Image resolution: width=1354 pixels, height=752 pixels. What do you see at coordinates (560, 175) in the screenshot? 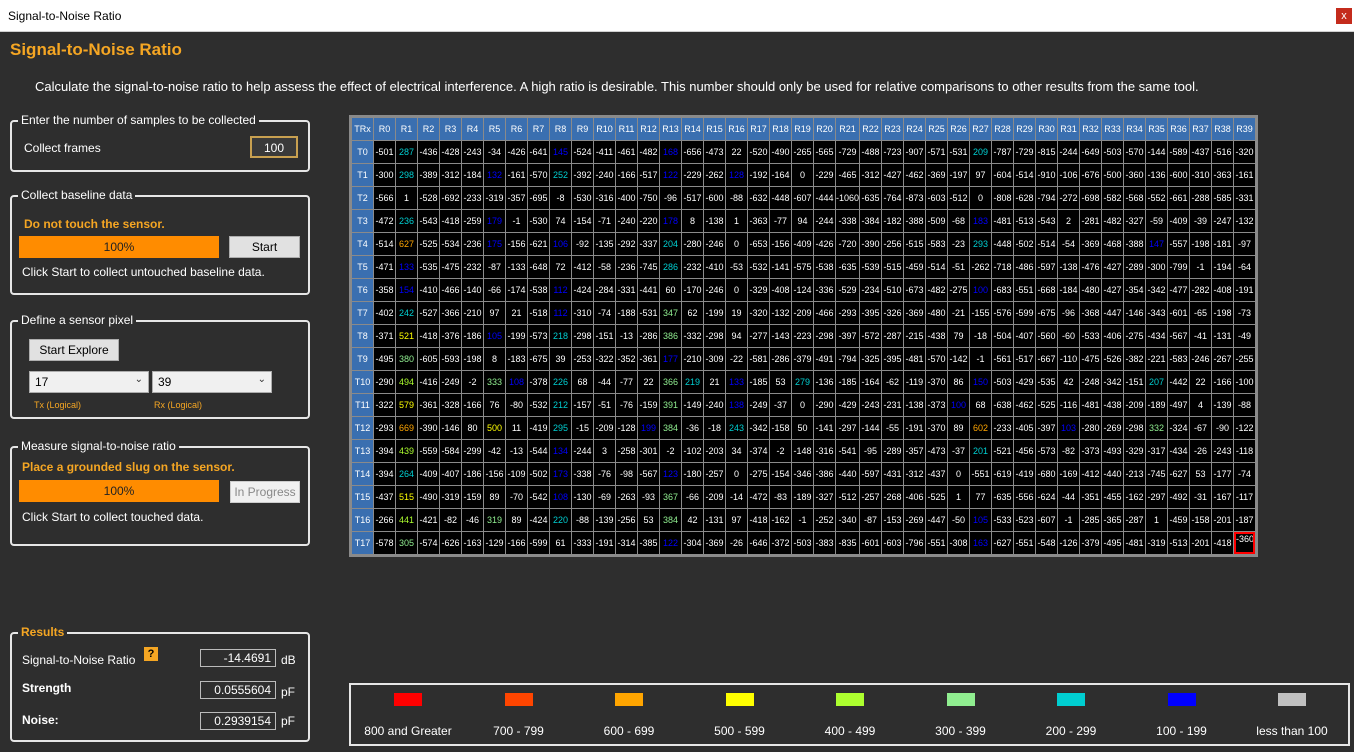
I see `grid-cell: 252` at bounding box center [560, 175].